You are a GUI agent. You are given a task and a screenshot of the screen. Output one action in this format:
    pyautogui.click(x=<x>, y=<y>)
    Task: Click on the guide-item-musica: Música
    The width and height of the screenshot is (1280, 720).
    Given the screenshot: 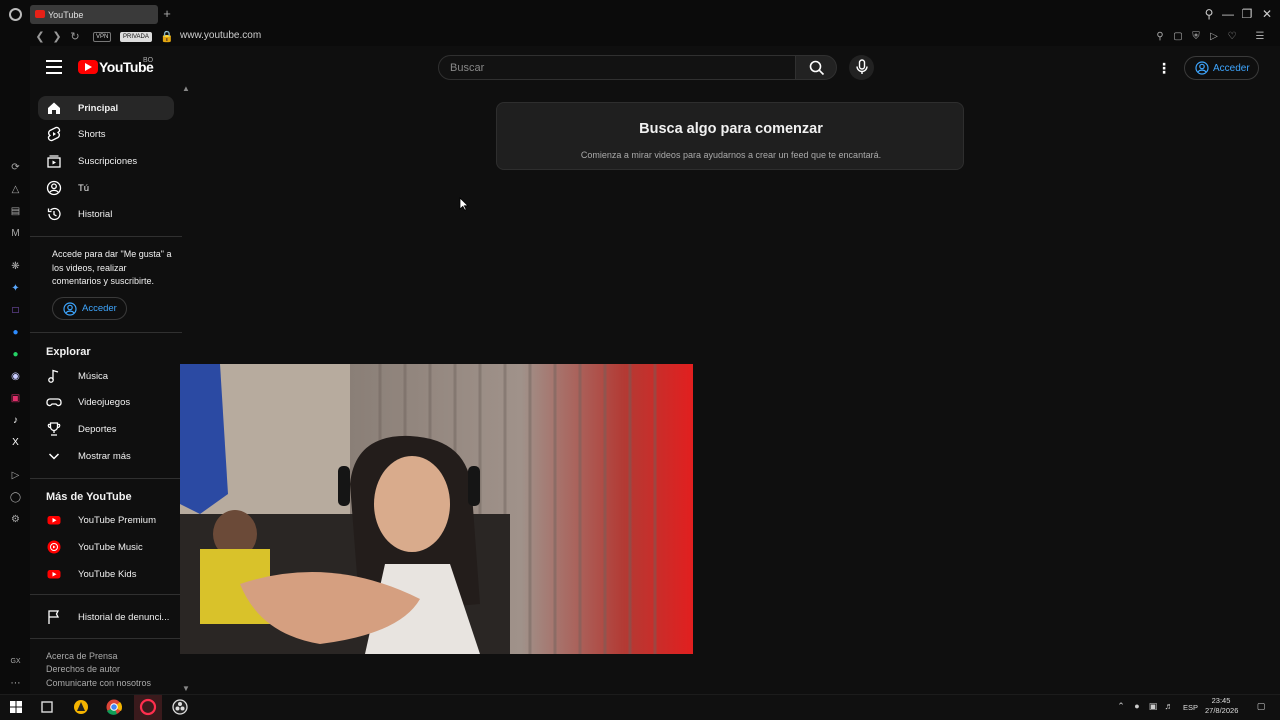 What is the action you would take?
    pyautogui.click(x=106, y=376)
    